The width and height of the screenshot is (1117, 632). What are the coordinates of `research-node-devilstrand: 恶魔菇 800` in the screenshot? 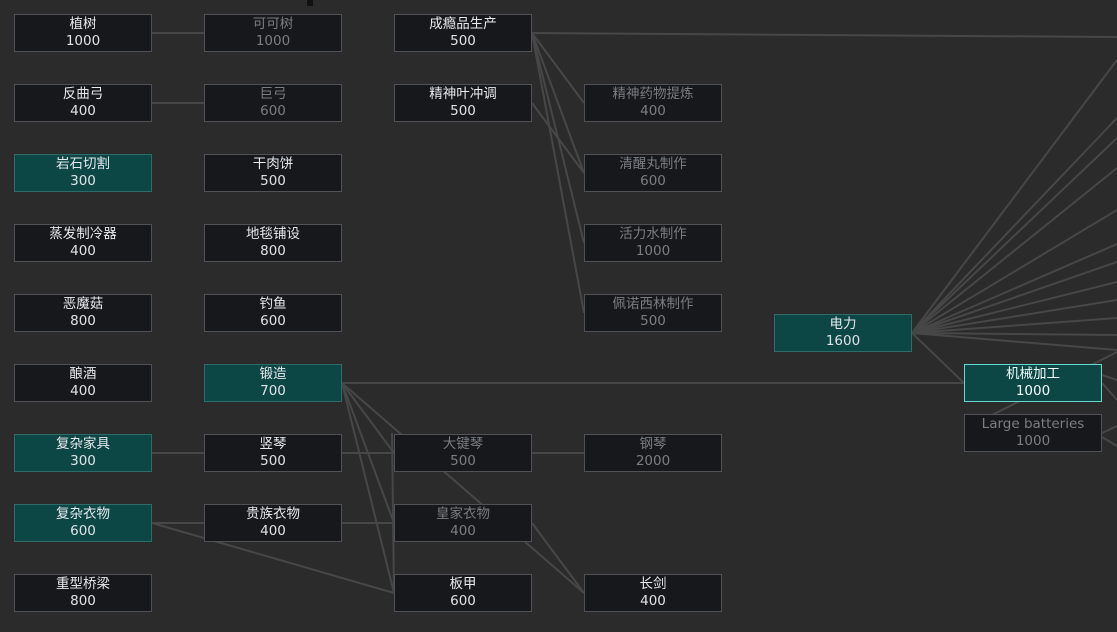 It's located at (83, 313).